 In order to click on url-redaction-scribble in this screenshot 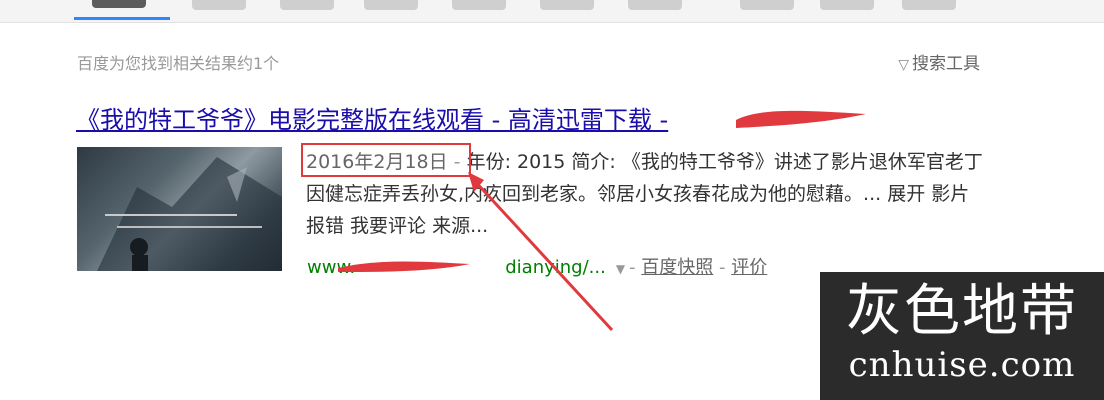, I will do `click(404, 266)`.